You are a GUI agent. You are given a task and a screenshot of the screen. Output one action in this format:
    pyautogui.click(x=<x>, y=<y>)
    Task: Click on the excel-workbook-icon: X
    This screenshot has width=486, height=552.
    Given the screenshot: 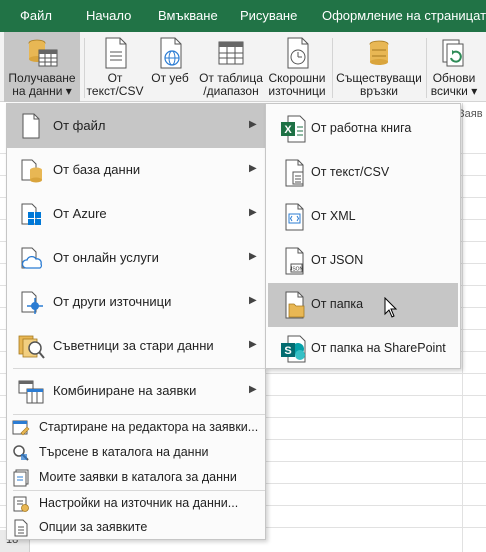 What is the action you would take?
    pyautogui.click(x=294, y=129)
    